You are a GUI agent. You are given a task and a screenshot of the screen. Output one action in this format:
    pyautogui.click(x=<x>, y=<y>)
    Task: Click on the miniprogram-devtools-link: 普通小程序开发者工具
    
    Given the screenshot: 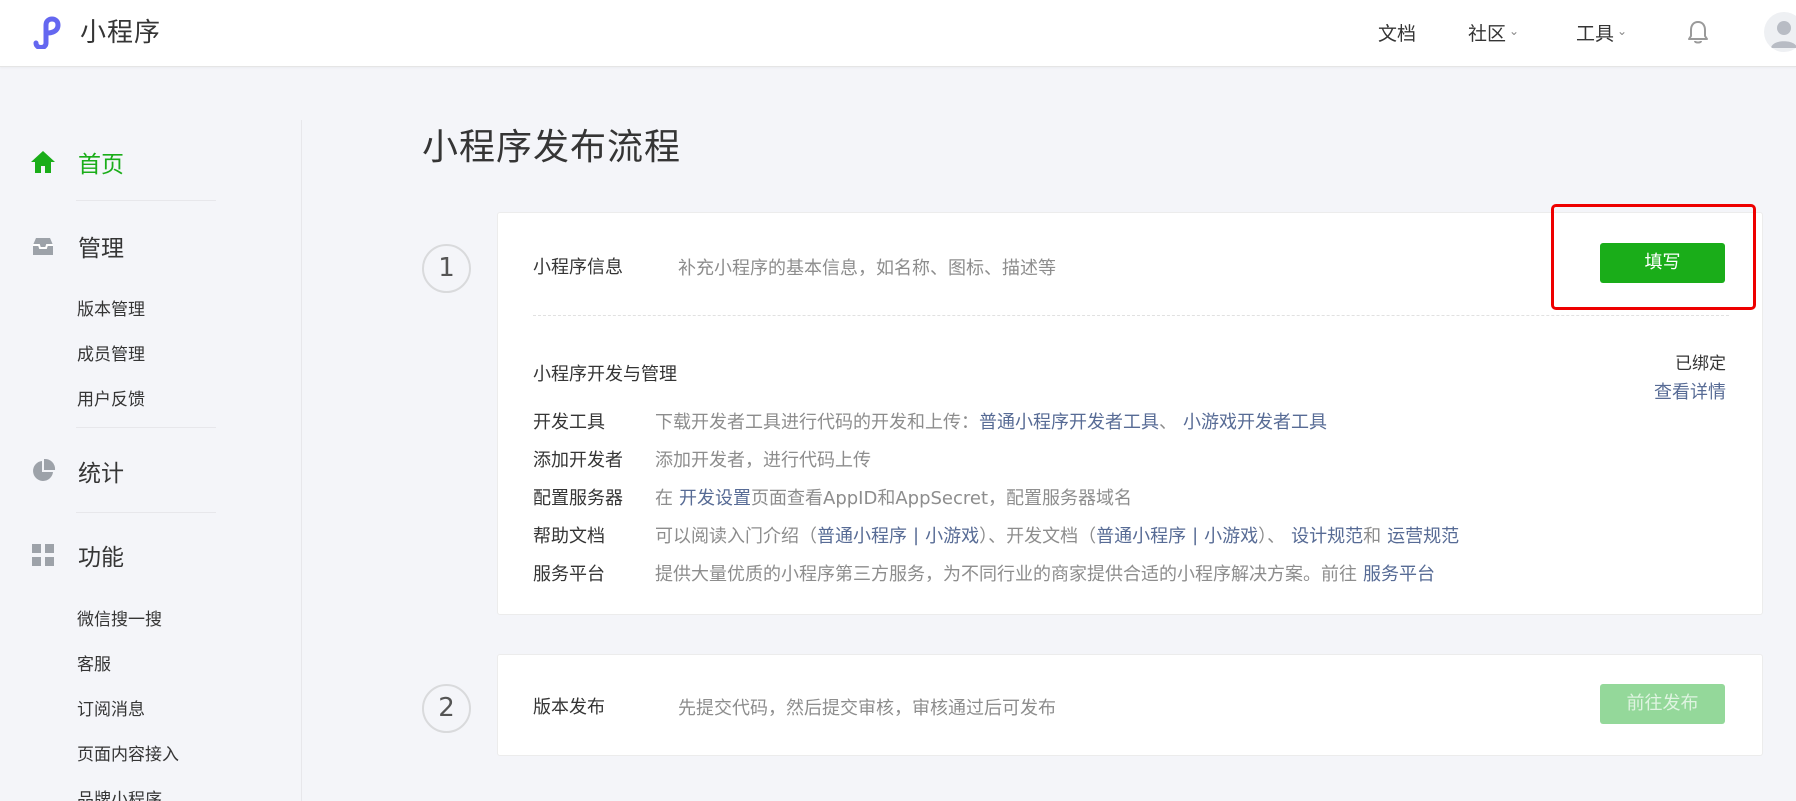 What is the action you would take?
    pyautogui.click(x=1069, y=421)
    